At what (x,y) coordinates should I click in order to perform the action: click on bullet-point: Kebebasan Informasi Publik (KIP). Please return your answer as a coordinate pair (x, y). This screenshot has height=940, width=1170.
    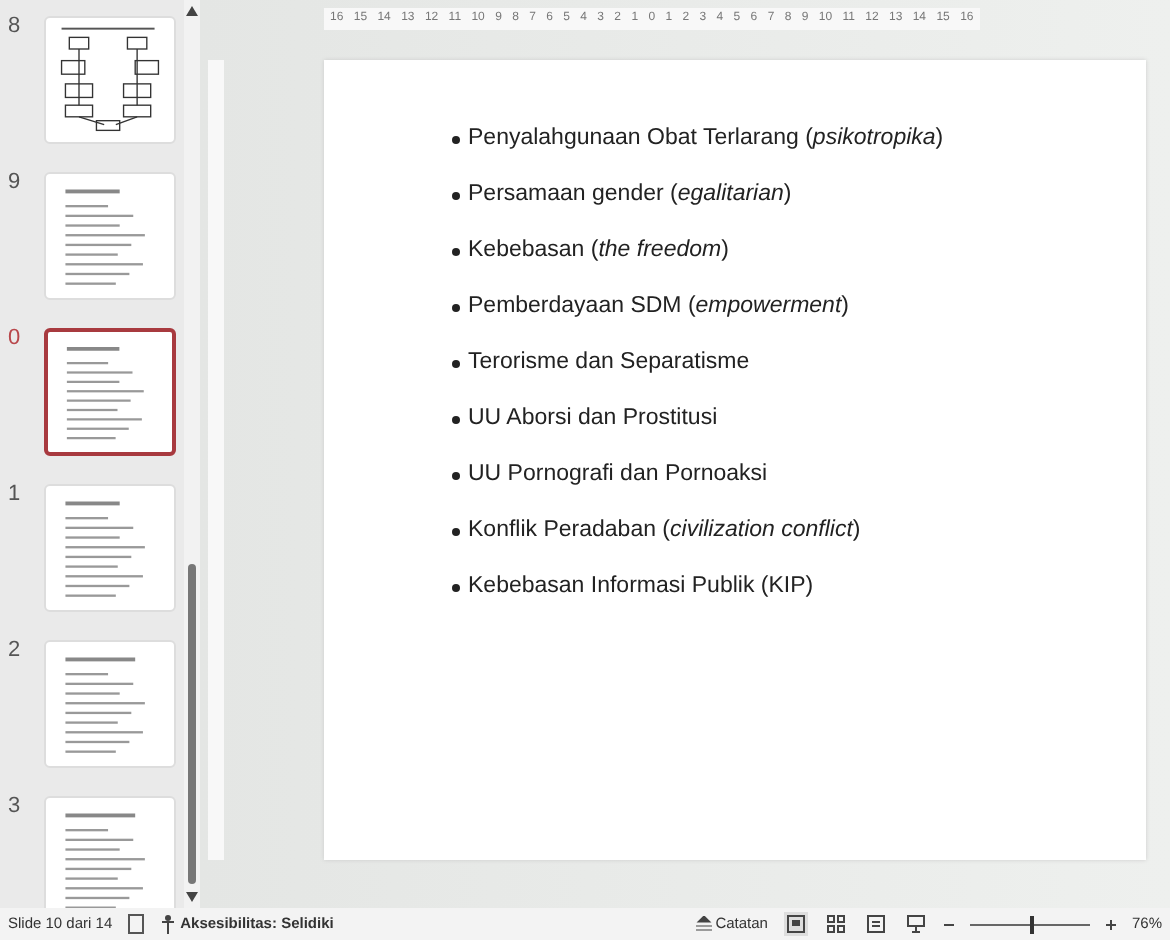
    Looking at the image, I should click on (641, 587).